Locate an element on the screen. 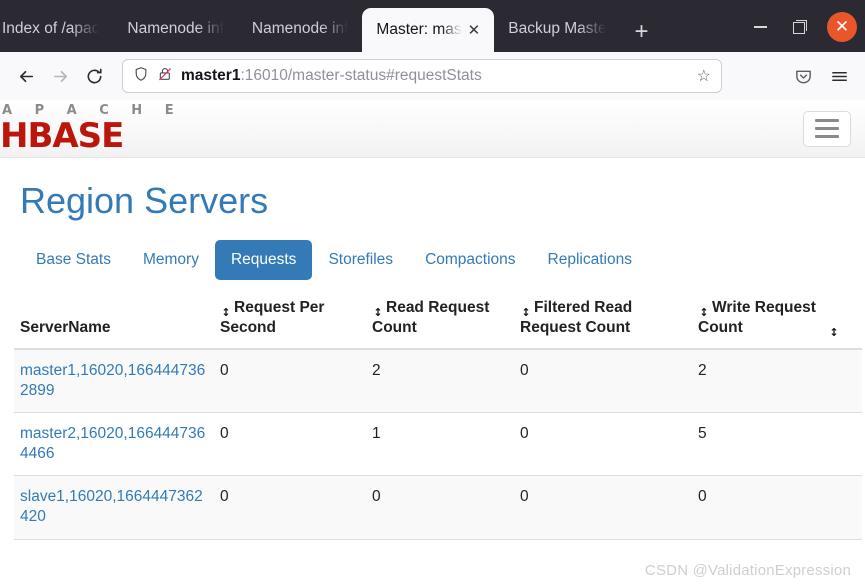  cell-write-request-count: 5 is located at coordinates (757, 444).